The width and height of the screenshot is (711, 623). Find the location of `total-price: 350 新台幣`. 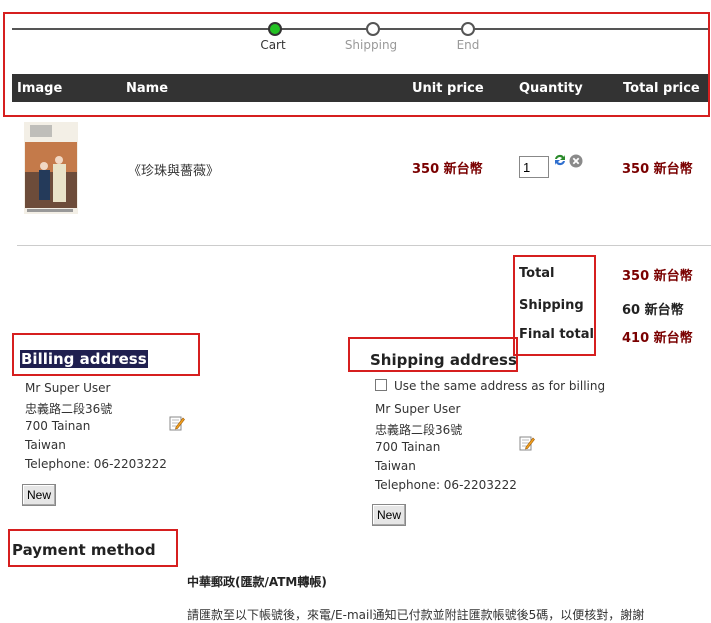

total-price: 350 新台幣 is located at coordinates (657, 169).